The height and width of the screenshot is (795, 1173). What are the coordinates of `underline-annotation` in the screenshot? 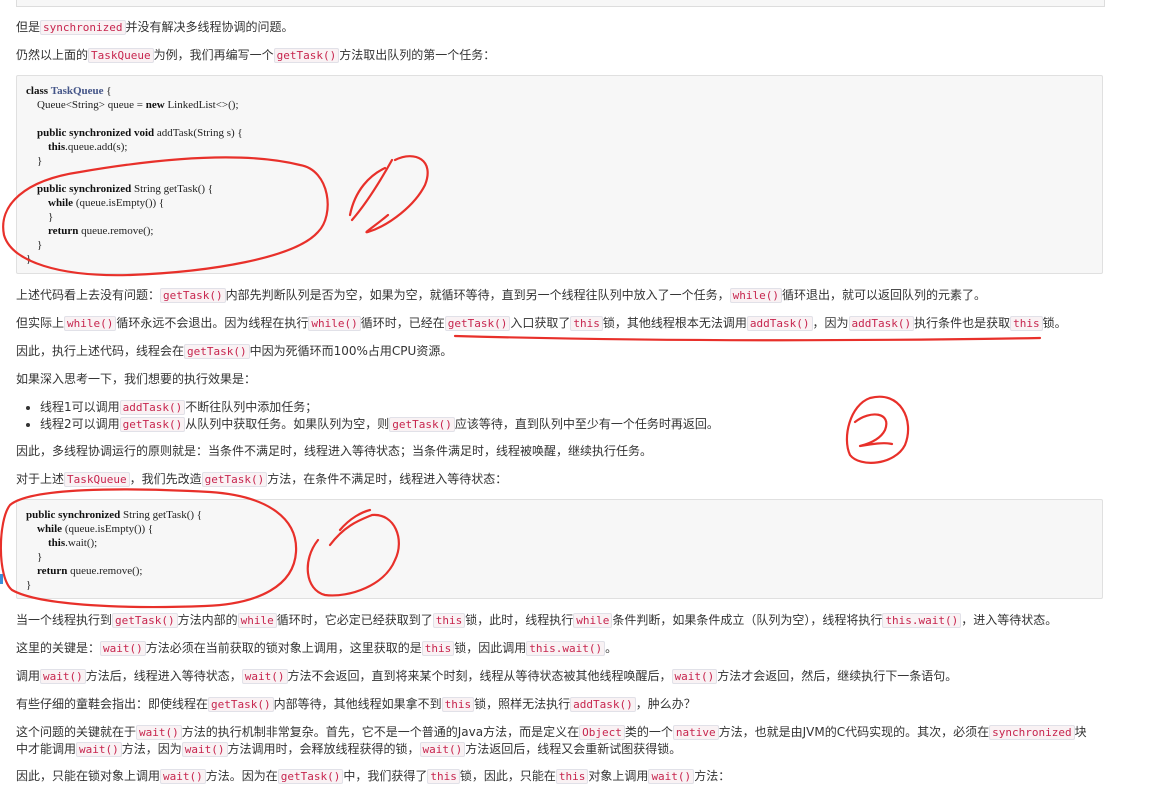 It's located at (747, 338).